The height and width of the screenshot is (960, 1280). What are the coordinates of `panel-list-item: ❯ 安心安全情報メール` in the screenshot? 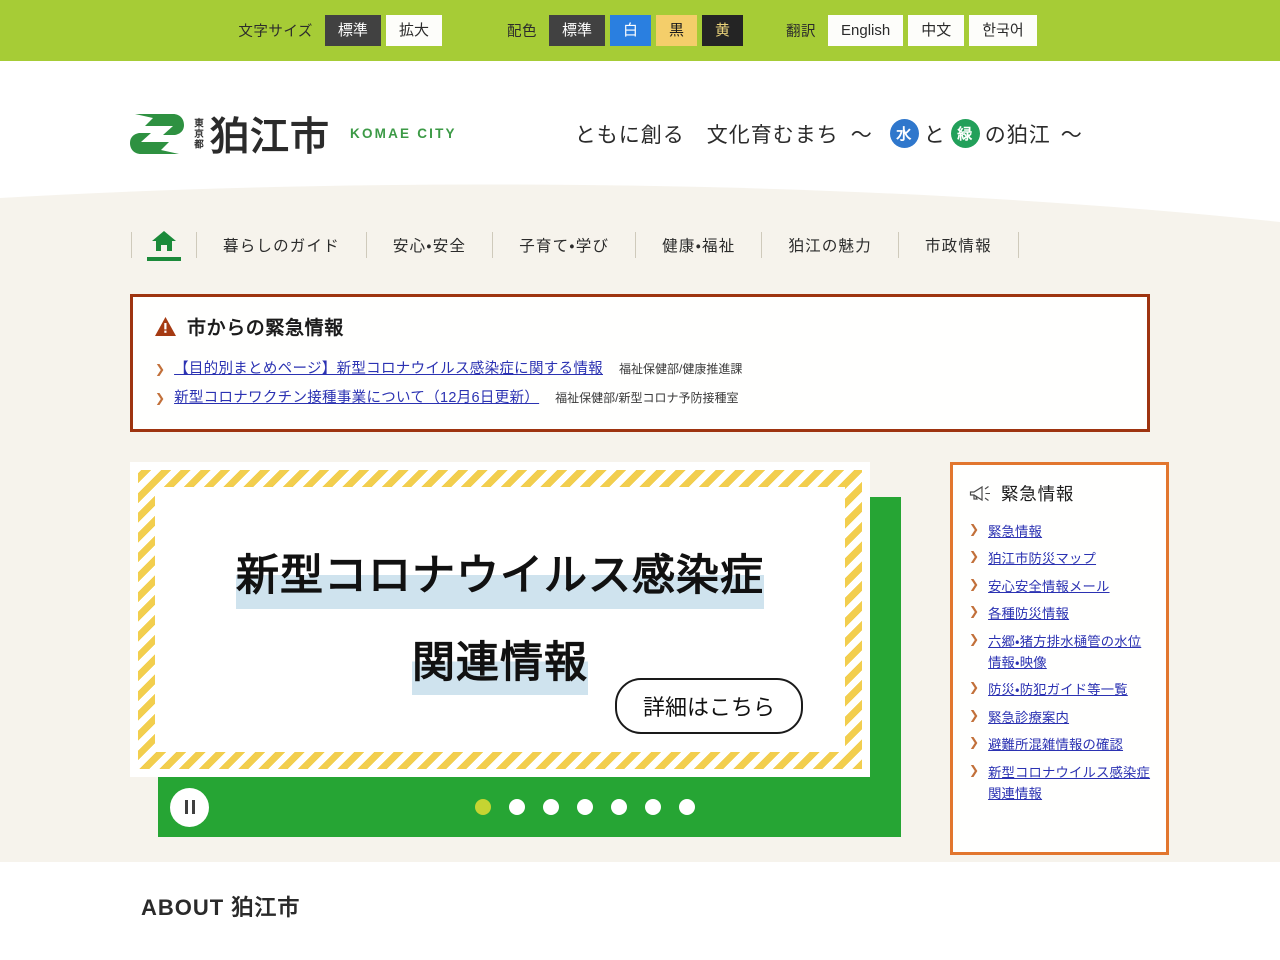 It's located at (1060, 587).